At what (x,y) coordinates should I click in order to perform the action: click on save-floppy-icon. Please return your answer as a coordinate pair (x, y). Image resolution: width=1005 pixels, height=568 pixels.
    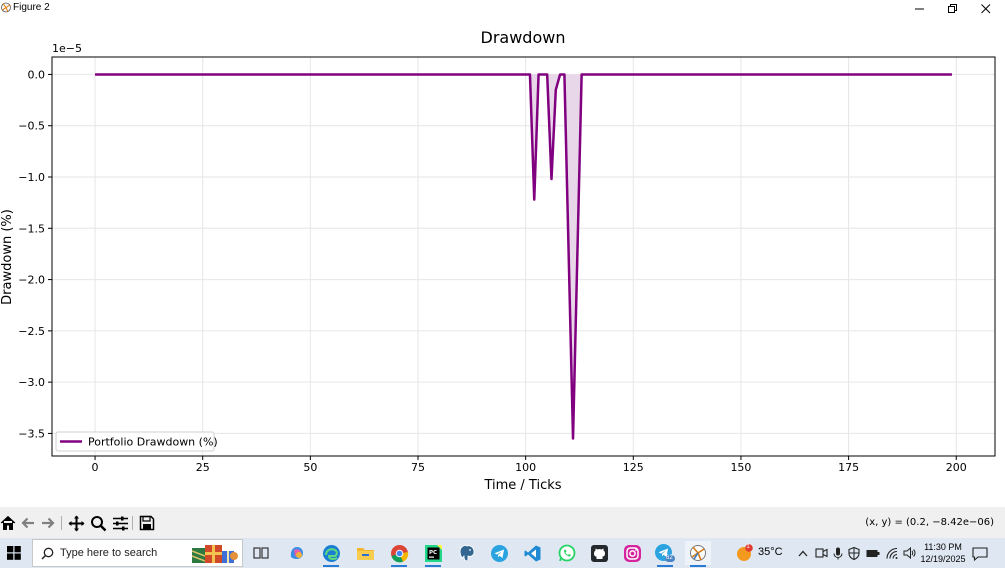
    Looking at the image, I should click on (147, 523).